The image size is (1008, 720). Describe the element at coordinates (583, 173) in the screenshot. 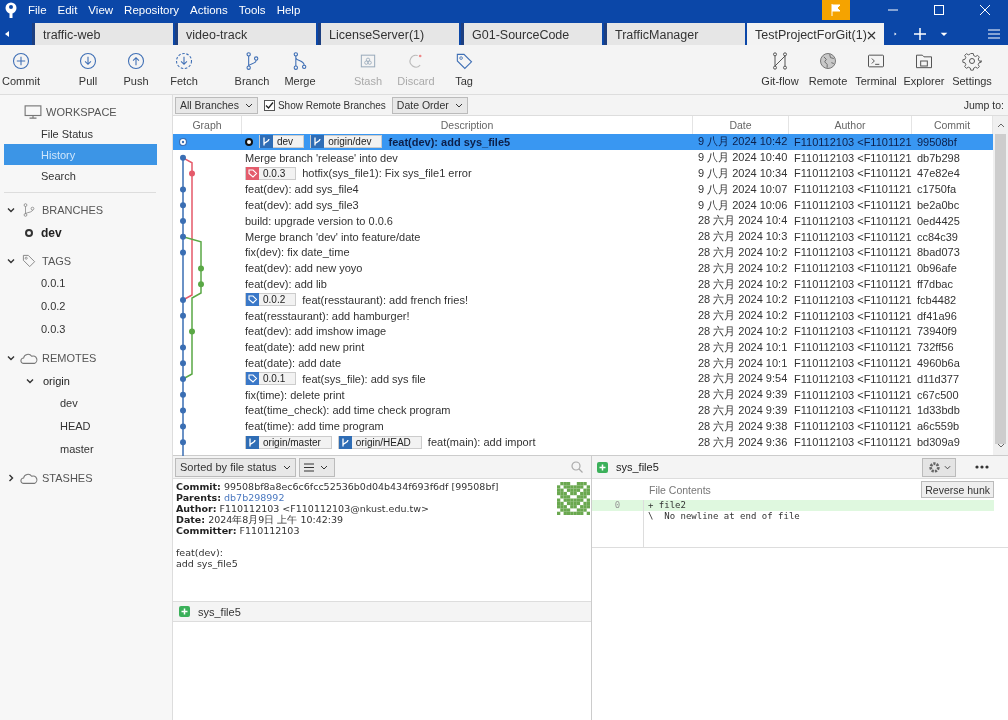

I see `commit-row: 0.0.3 hotfix(sys_file1): Fix sys_file1 error 9 八月 2024 10:34 F110112103 <F1101121 47e82e4` at that location.